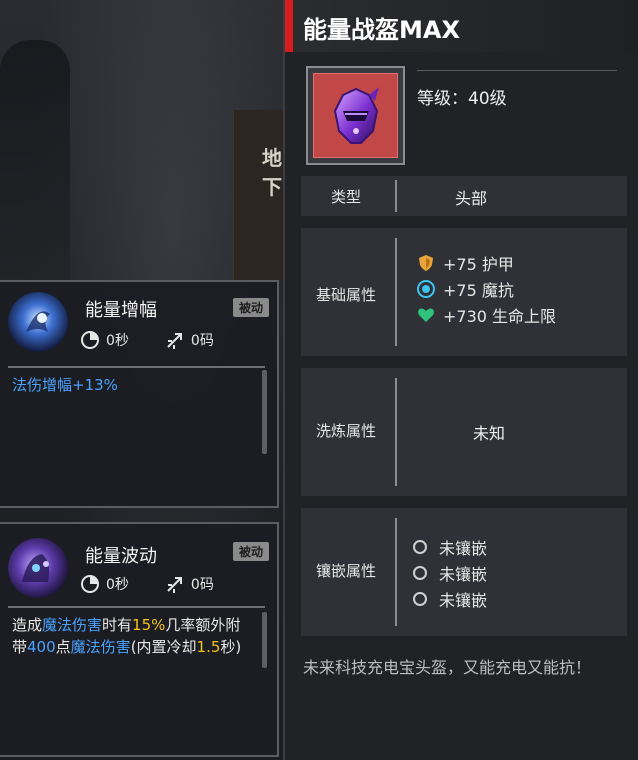  Describe the element at coordinates (149, 625) in the screenshot. I see `skill-desc-segment: 15%` at that location.